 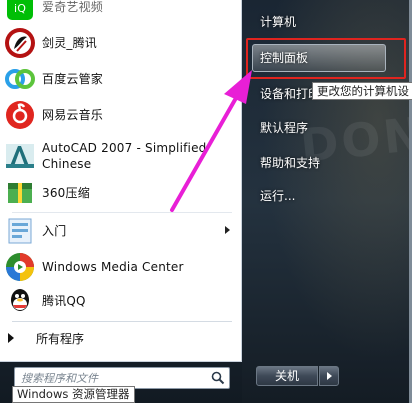 I want to click on program-label-line2: Chinese, so click(x=67, y=164).